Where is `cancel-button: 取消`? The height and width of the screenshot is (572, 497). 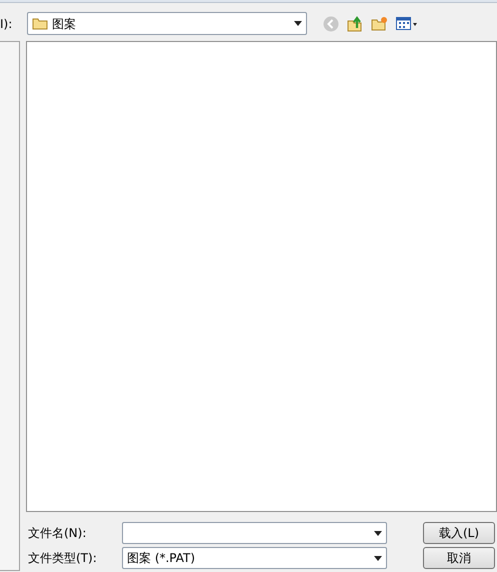
cancel-button: 取消 is located at coordinates (459, 558).